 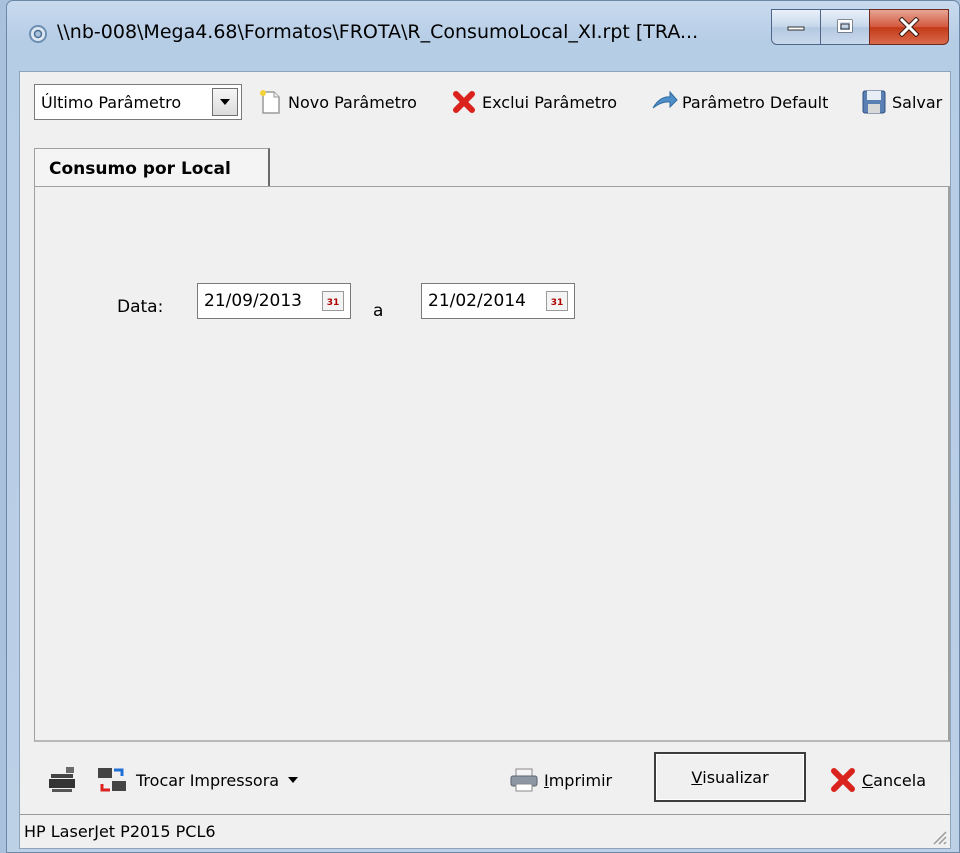 I want to click on view-button: Visualizar, so click(x=730, y=777).